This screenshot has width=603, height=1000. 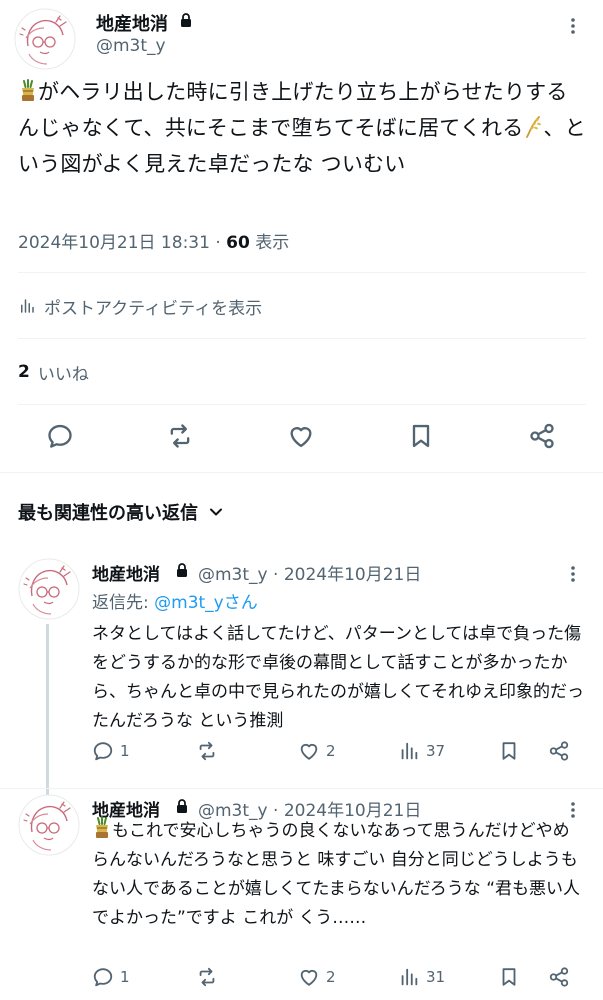 I want to click on reply-to-handle: @m3t_yさん, so click(x=206, y=603).